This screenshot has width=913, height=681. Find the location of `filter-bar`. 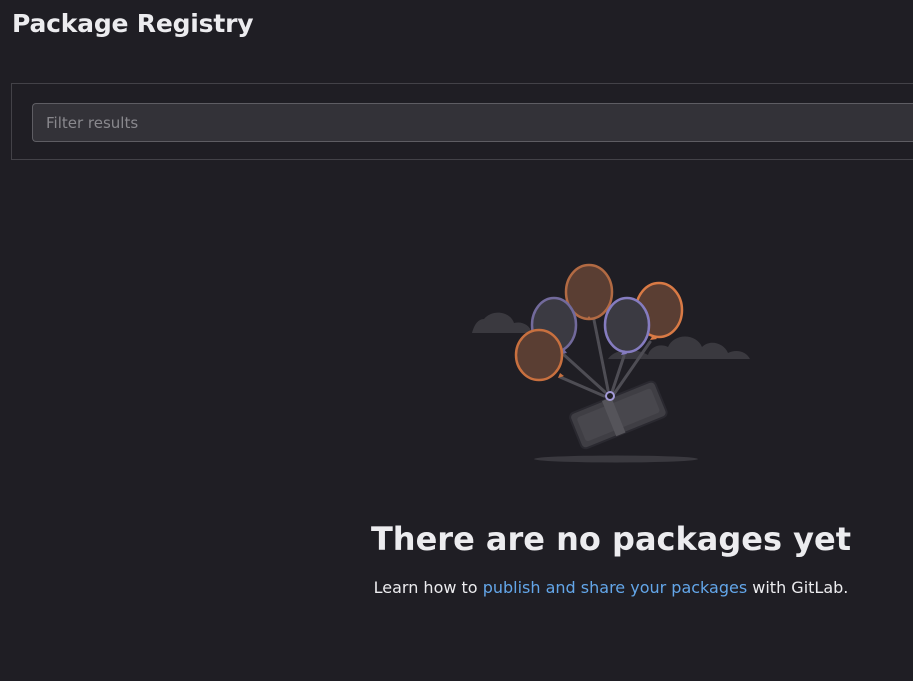

filter-bar is located at coordinates (462, 121).